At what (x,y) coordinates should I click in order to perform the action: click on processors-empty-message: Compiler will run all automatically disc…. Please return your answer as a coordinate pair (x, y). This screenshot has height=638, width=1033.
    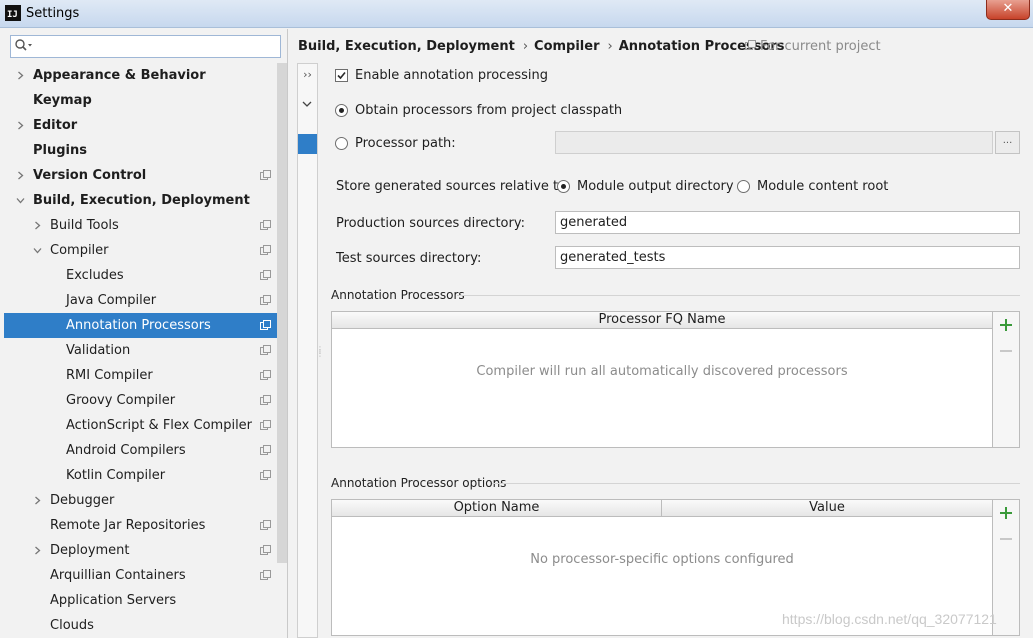
    Looking at the image, I should click on (662, 371).